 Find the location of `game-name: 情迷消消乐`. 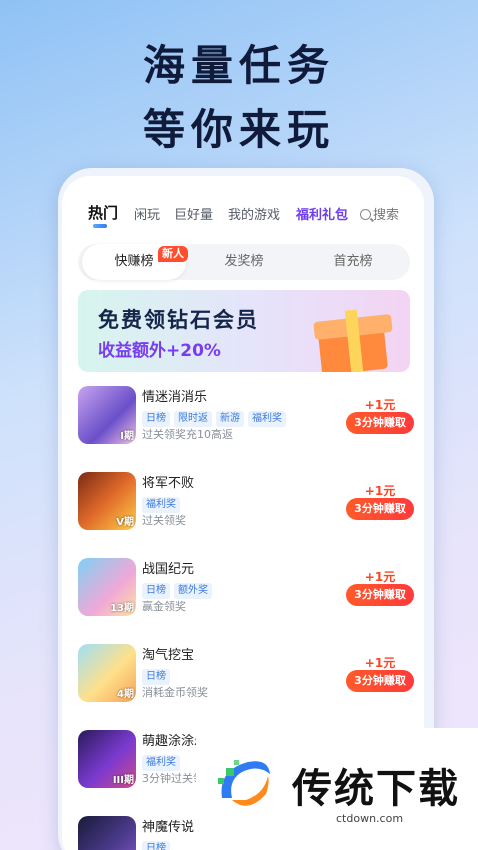

game-name: 情迷消消乐 is located at coordinates (175, 397).